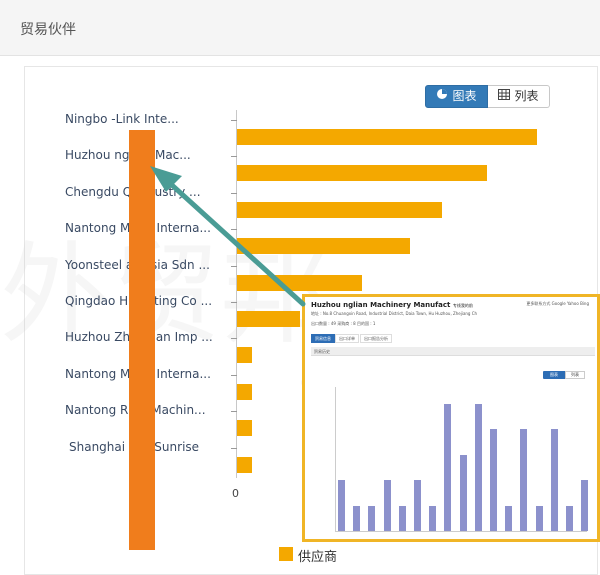 This screenshot has width=600, height=575. Describe the element at coordinates (381, 305) in the screenshot. I see `inset-company-name: Huzhou nglian Machinery Manufact` at that location.